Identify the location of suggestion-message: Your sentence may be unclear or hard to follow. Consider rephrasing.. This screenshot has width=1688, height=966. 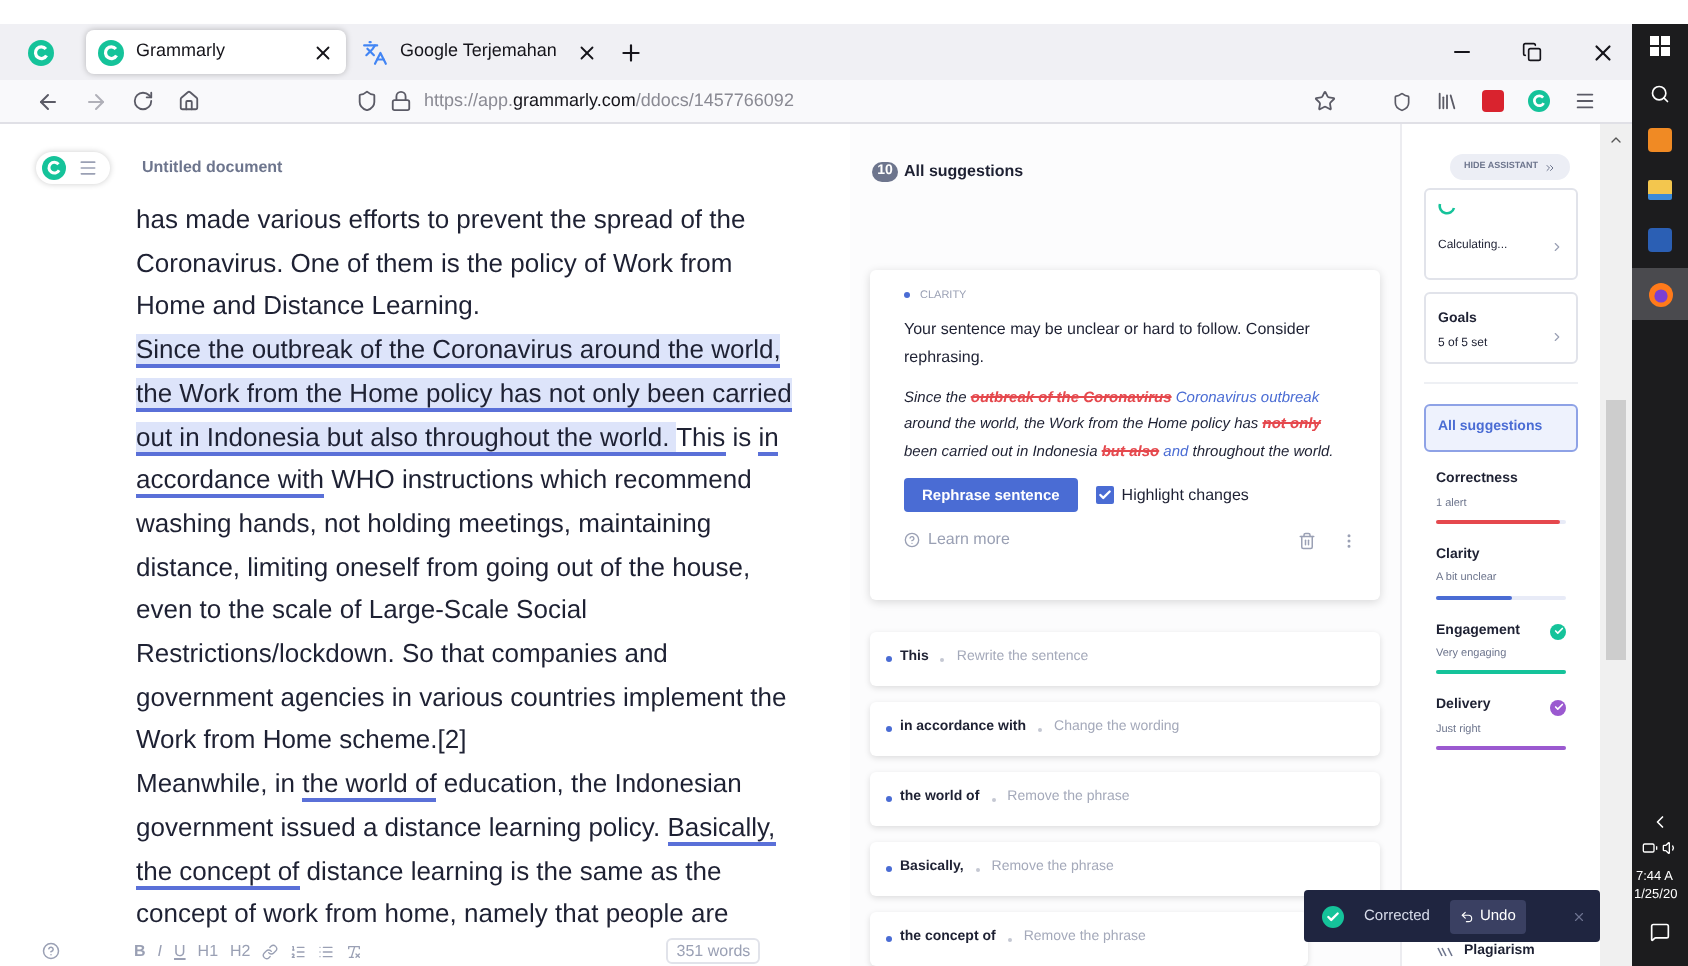
(1108, 343).